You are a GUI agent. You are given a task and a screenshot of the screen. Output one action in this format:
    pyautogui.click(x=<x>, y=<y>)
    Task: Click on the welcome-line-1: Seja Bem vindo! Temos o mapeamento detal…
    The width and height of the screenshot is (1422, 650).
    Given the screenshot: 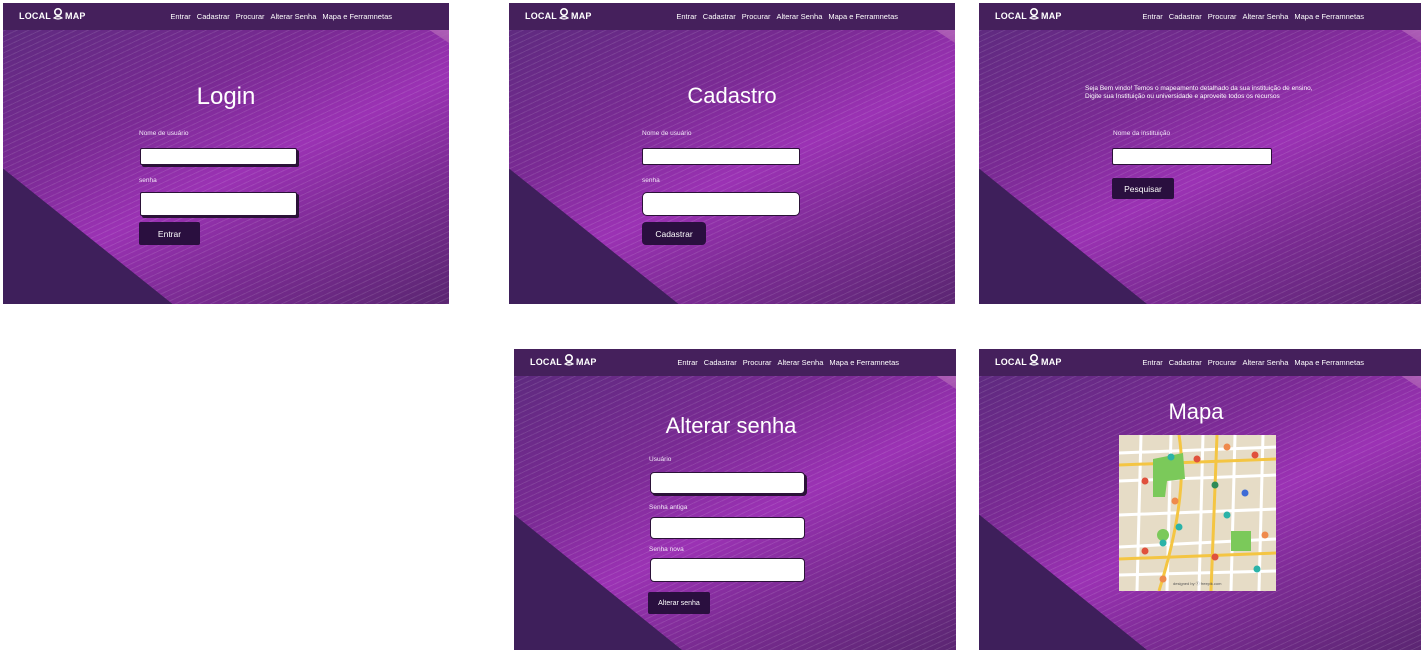 What is the action you would take?
    pyautogui.click(x=1199, y=88)
    